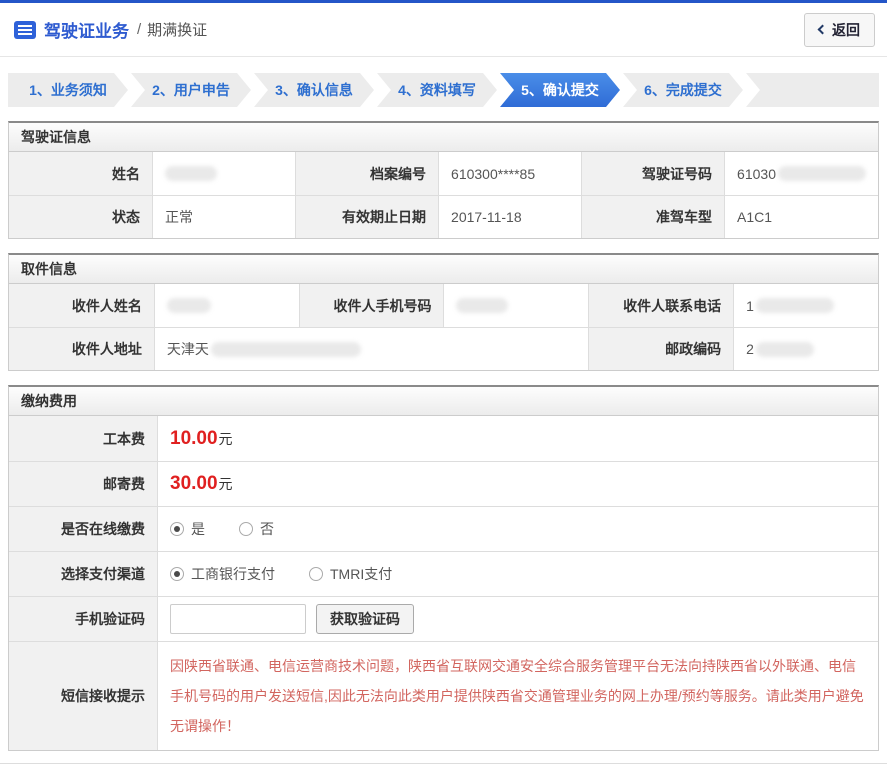 Image resolution: width=887 pixels, height=768 pixels. What do you see at coordinates (314, 90) in the screenshot?
I see `step-3-confirm-info: 3、确认信息` at bounding box center [314, 90].